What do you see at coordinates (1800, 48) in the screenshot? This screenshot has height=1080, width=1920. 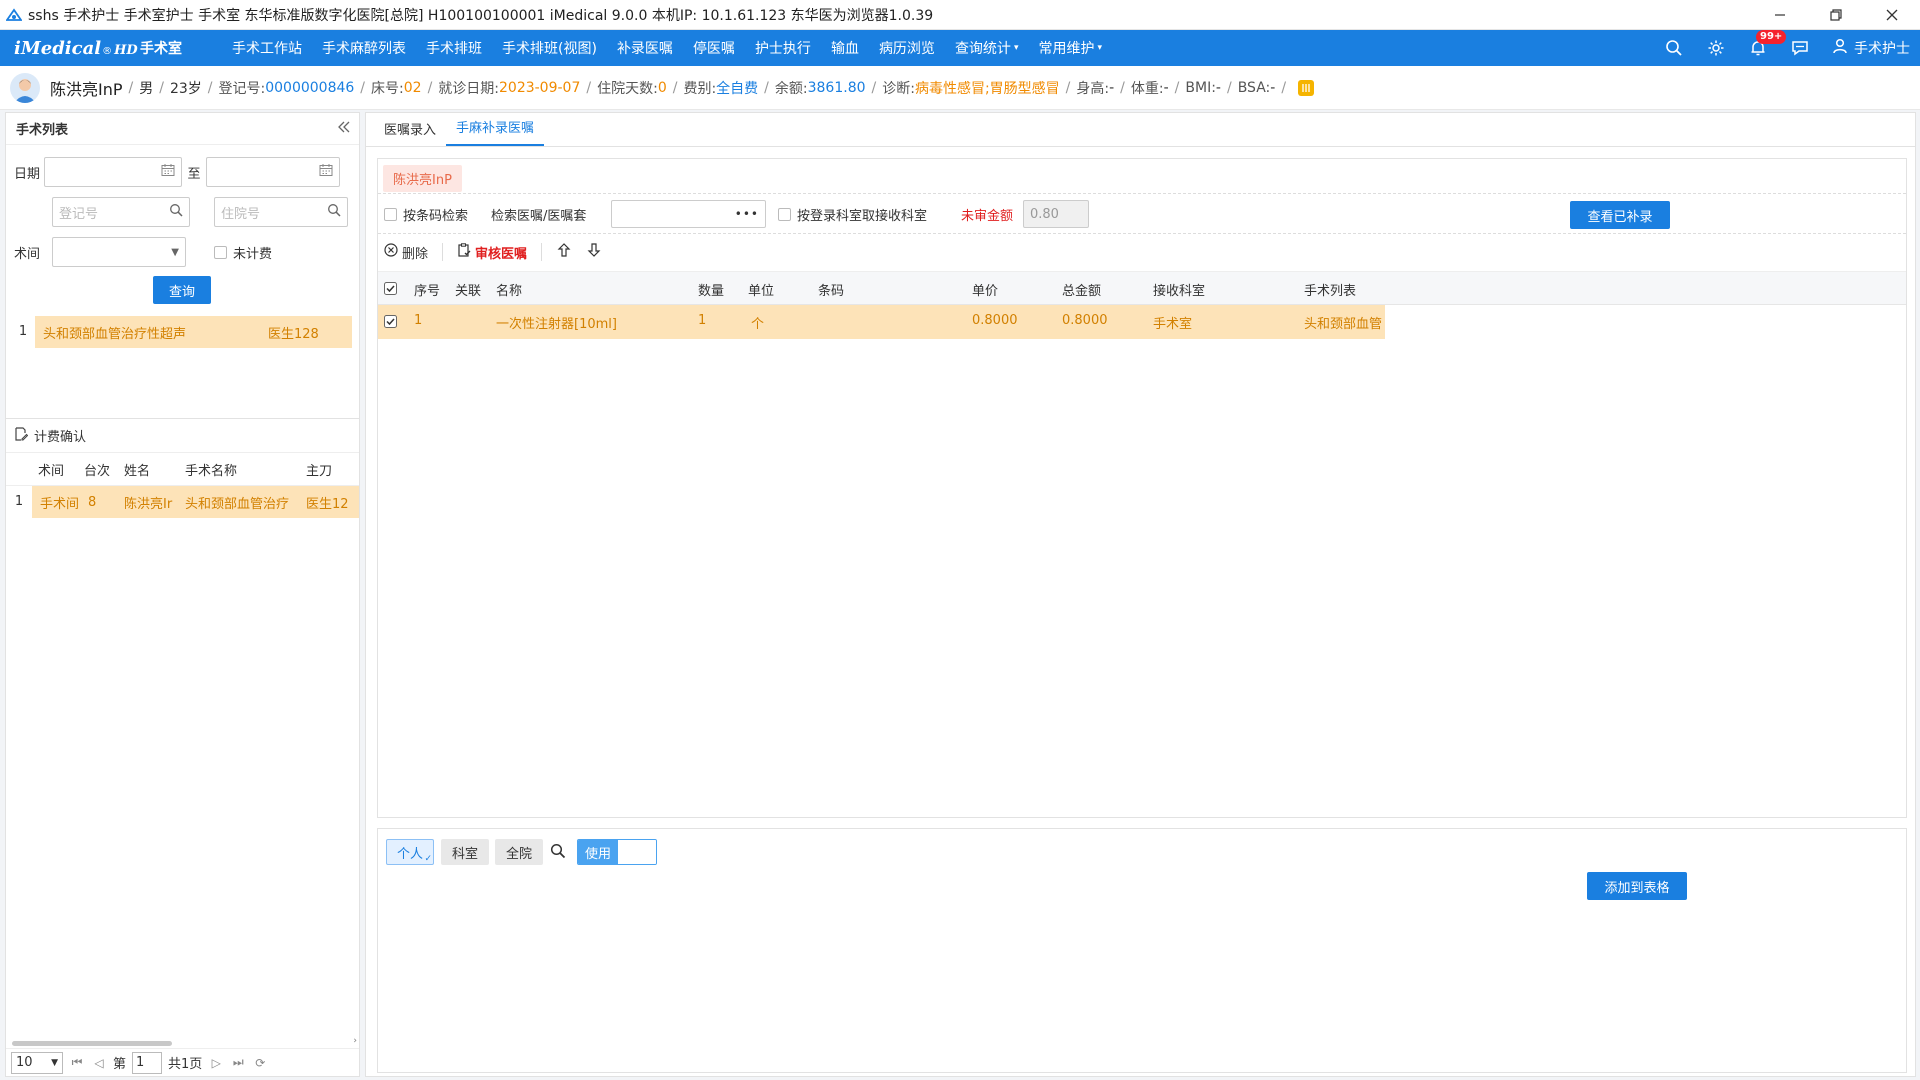 I see `message-icon` at bounding box center [1800, 48].